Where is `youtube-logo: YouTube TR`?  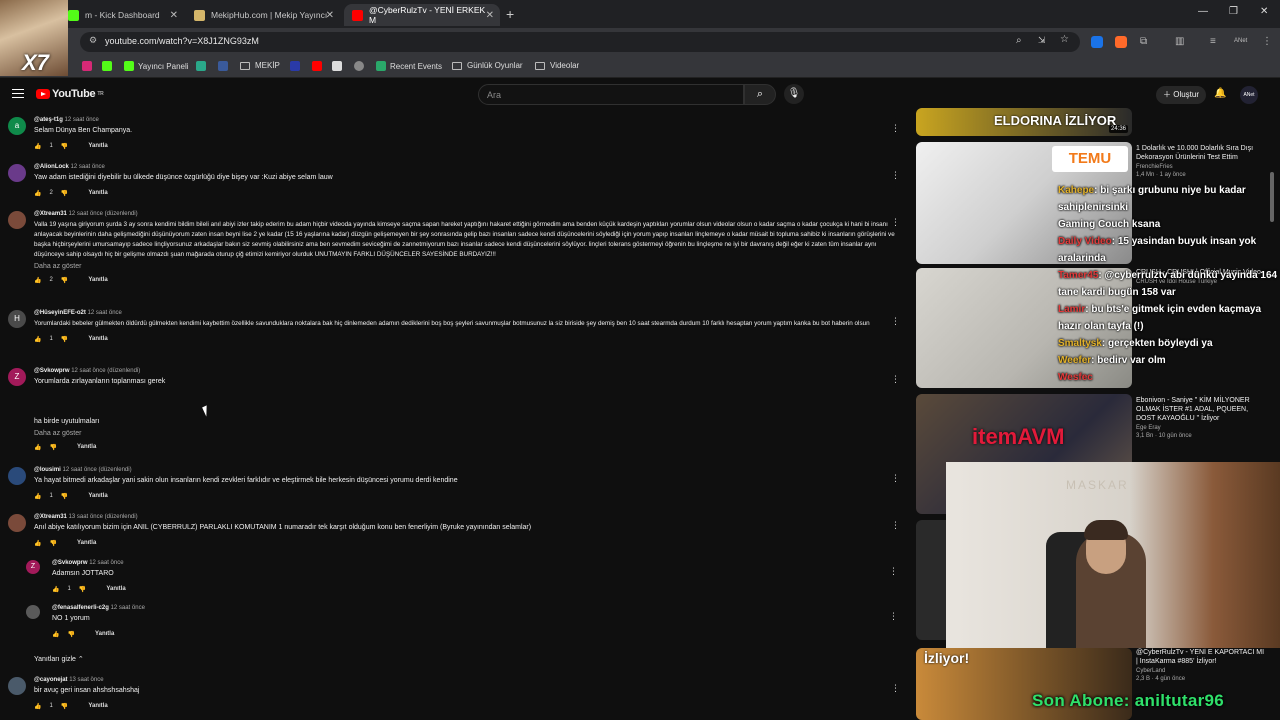 youtube-logo: YouTube TR is located at coordinates (70, 94).